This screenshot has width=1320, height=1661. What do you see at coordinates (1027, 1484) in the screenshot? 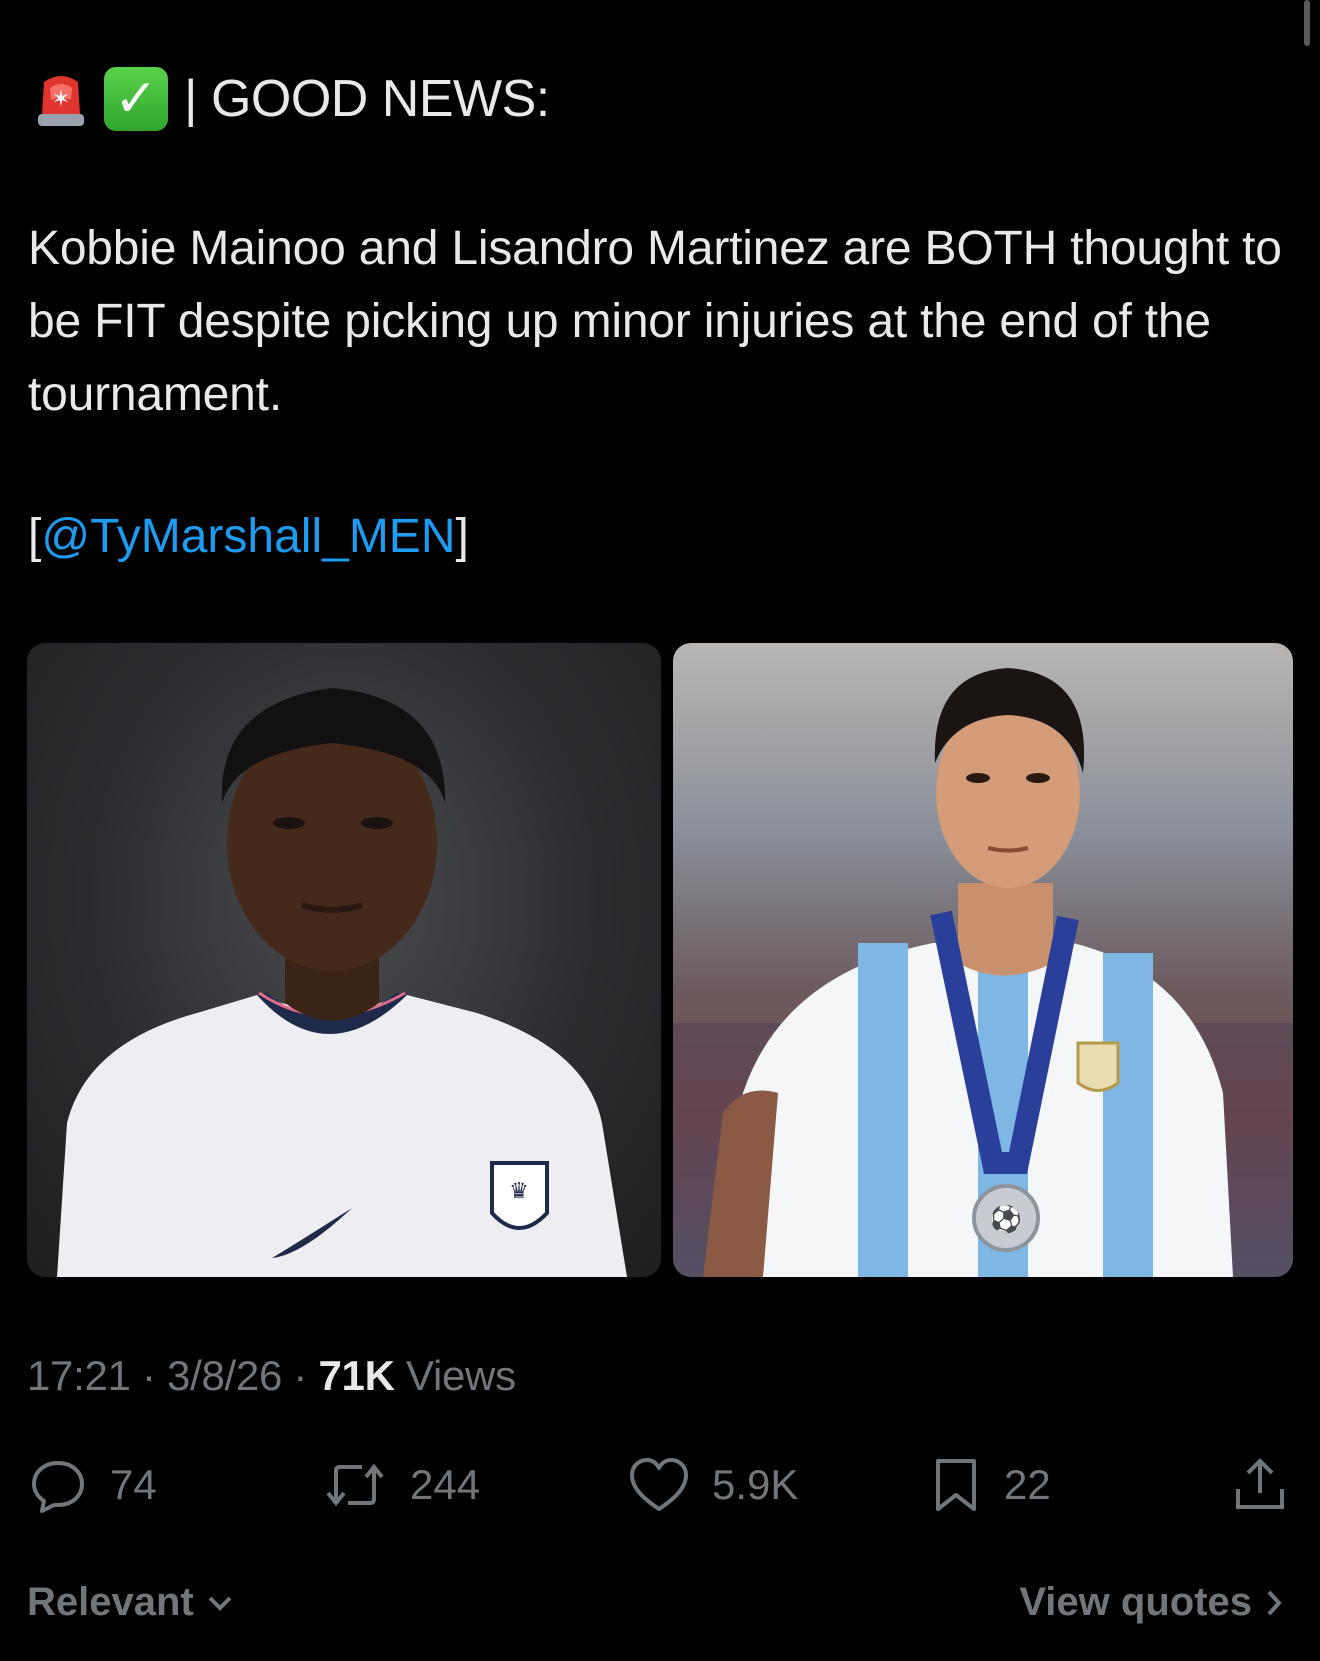
I see `bookmark-count: 22` at bounding box center [1027, 1484].